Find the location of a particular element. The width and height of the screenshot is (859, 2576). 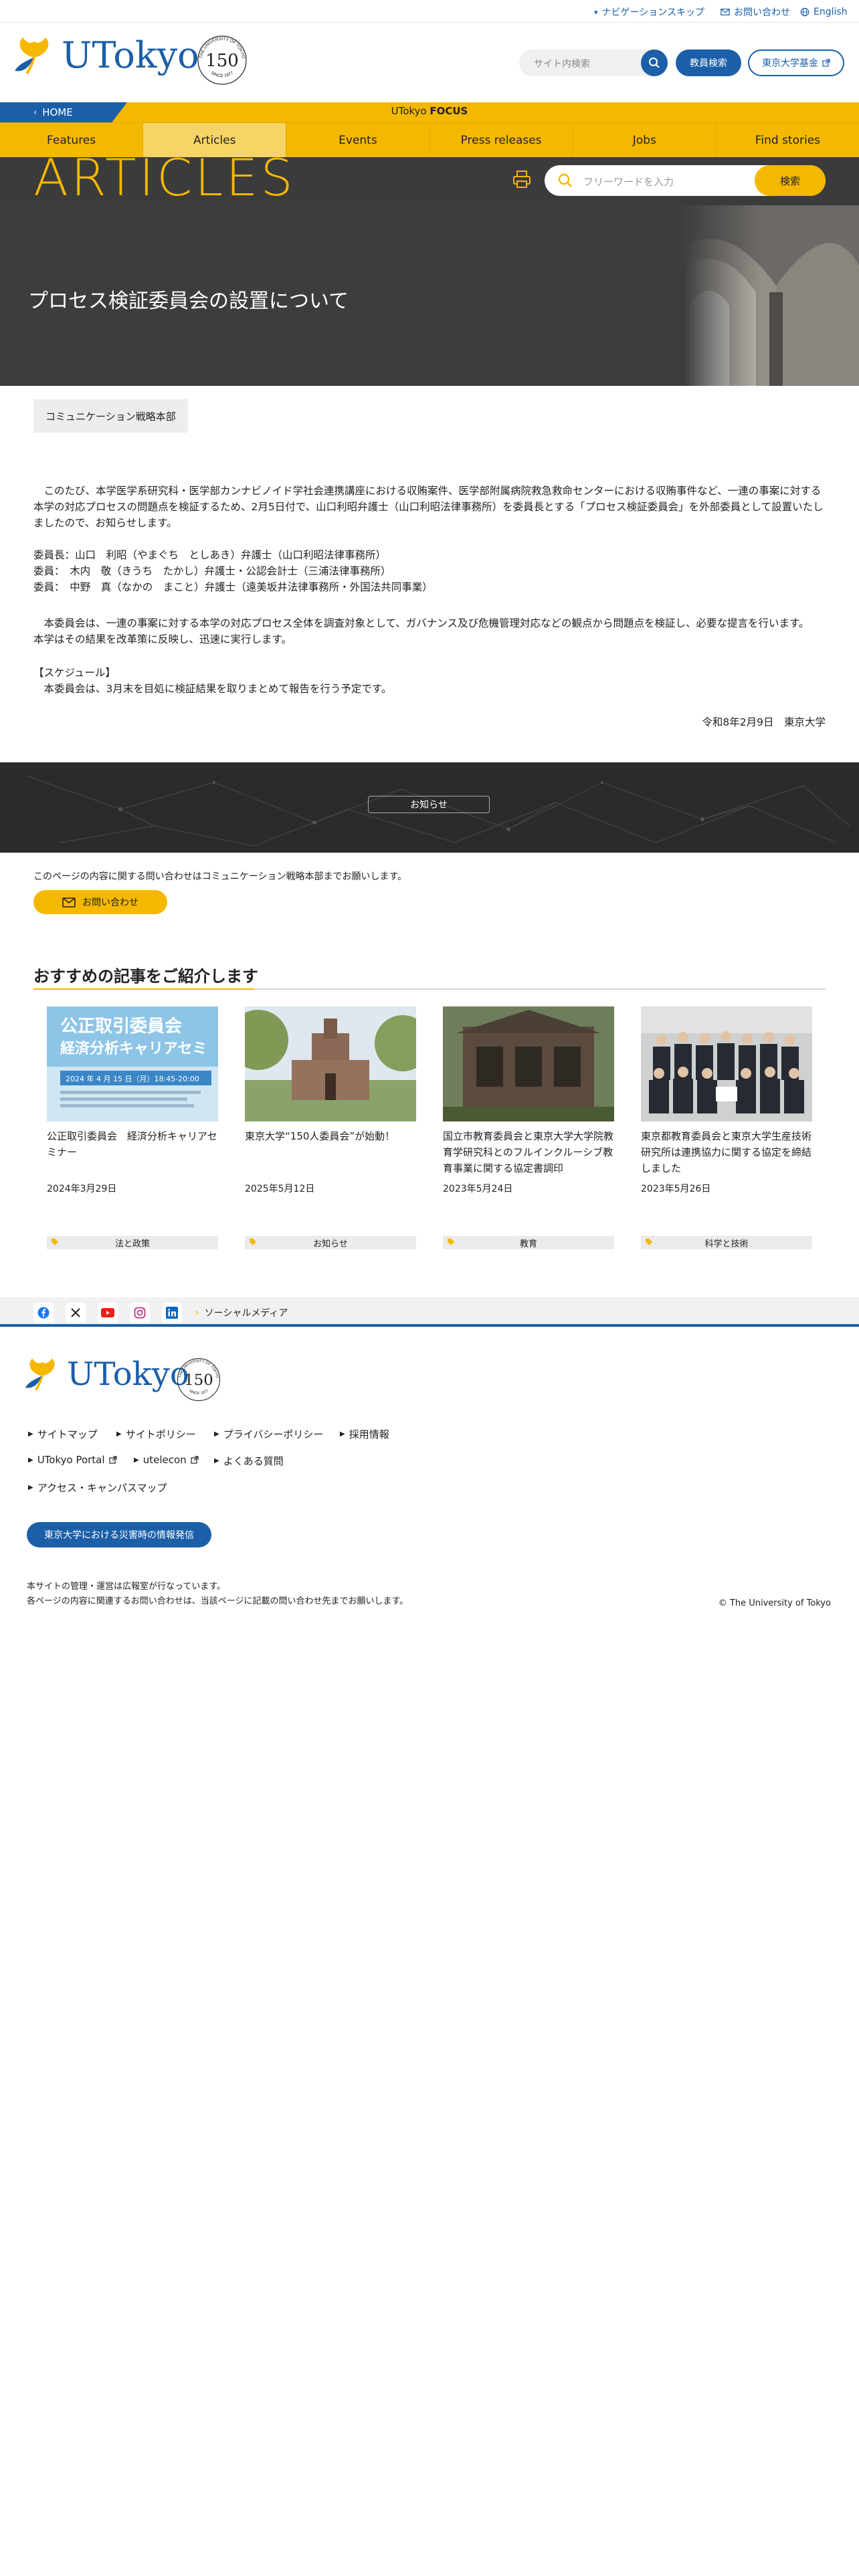

contact-button: お問い合わせ is located at coordinates (100, 902).